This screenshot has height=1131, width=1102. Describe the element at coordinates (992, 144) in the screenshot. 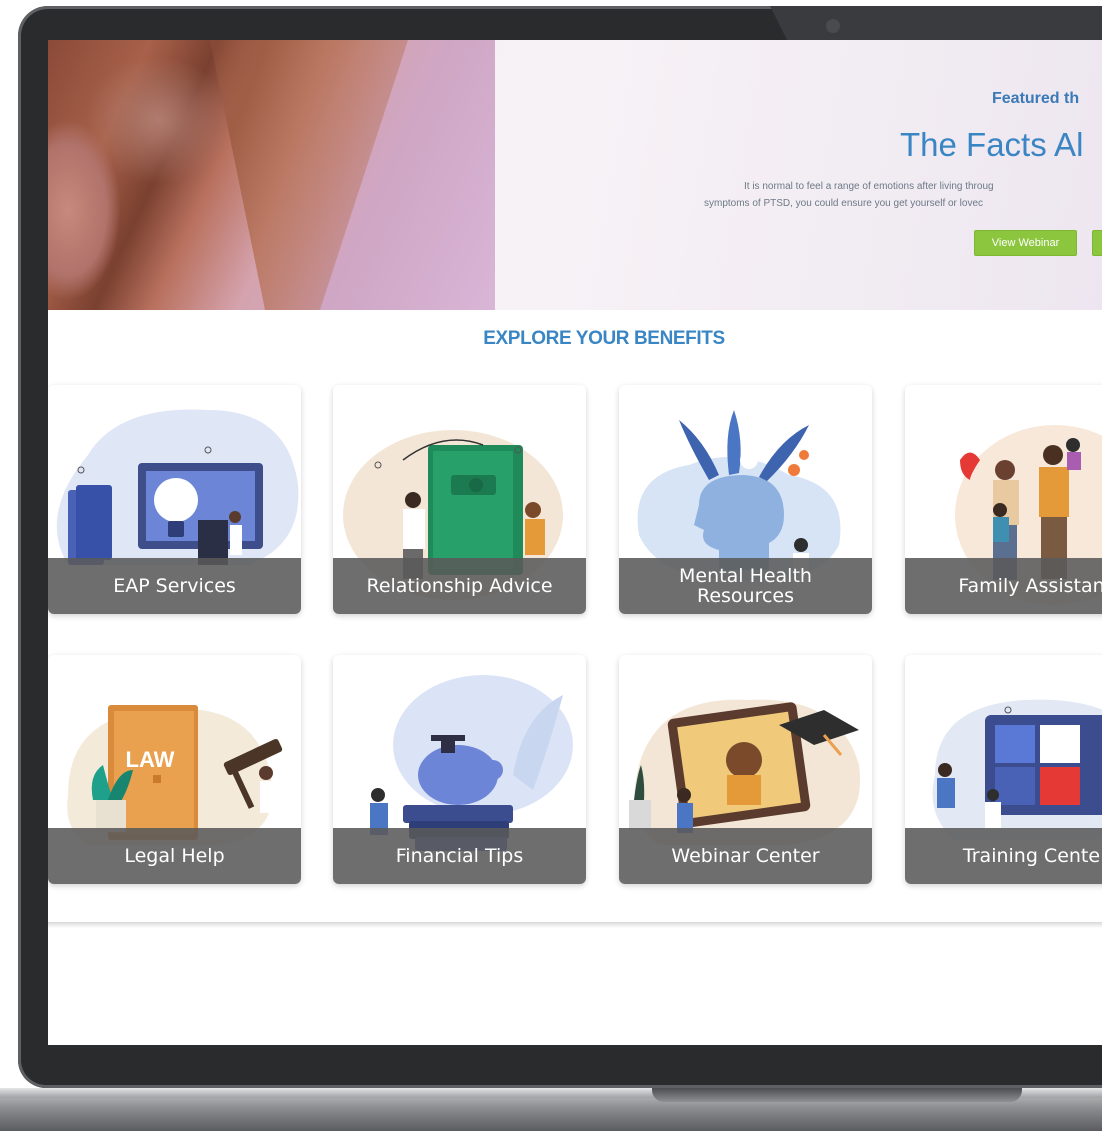

I see `hero-title: The Facts Al` at that location.